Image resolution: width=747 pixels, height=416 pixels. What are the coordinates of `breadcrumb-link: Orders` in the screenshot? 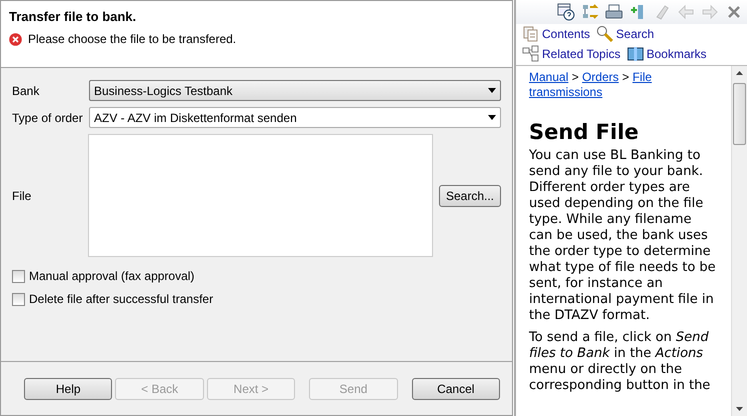 It's located at (600, 77).